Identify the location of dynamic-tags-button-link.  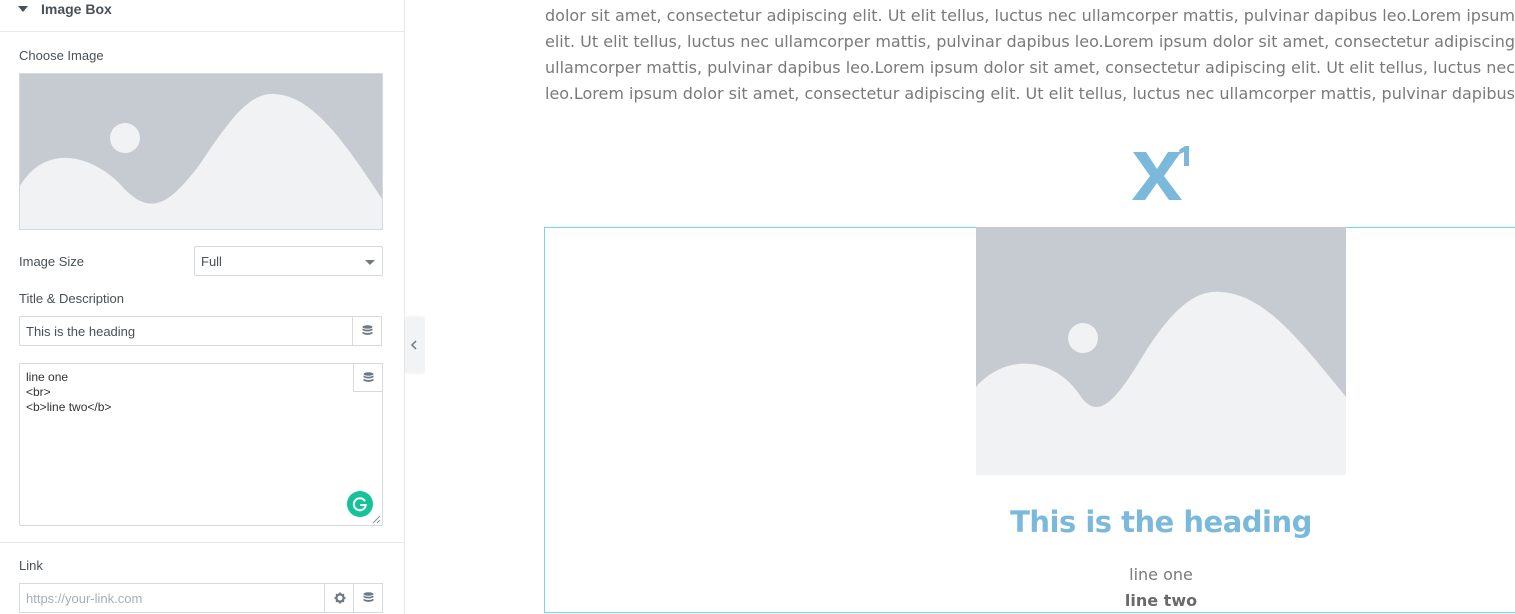
(368, 598).